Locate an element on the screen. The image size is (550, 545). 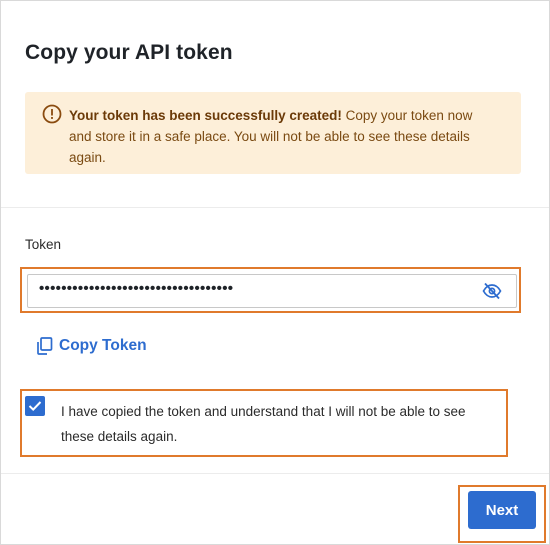
alert-line3: again. is located at coordinates (87, 157).